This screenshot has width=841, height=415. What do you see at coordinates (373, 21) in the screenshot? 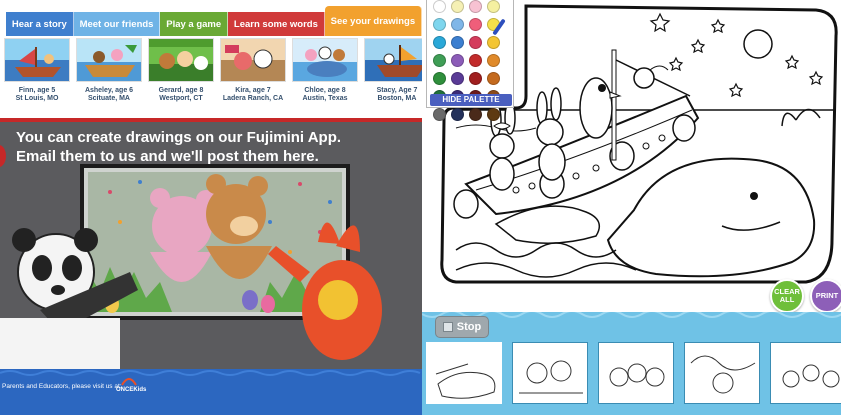
I see `tab-see-your-drawings: See your drawings` at bounding box center [373, 21].